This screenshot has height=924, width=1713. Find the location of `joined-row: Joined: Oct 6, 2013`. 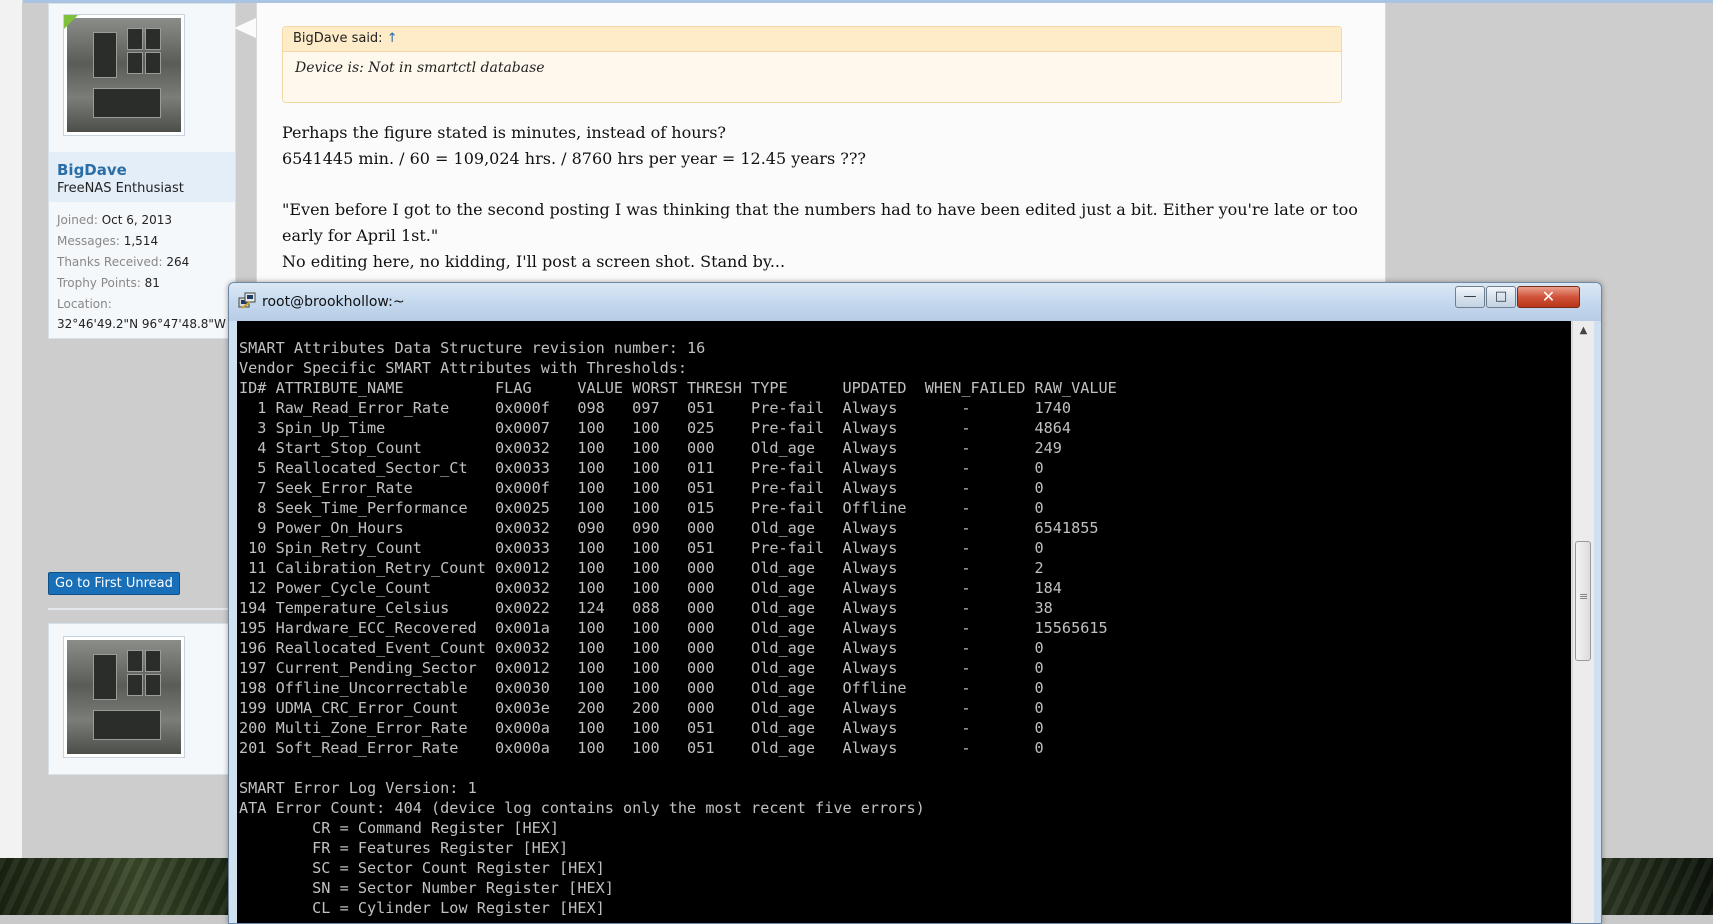

joined-row: Joined: Oct 6, 2013 is located at coordinates (114, 220).